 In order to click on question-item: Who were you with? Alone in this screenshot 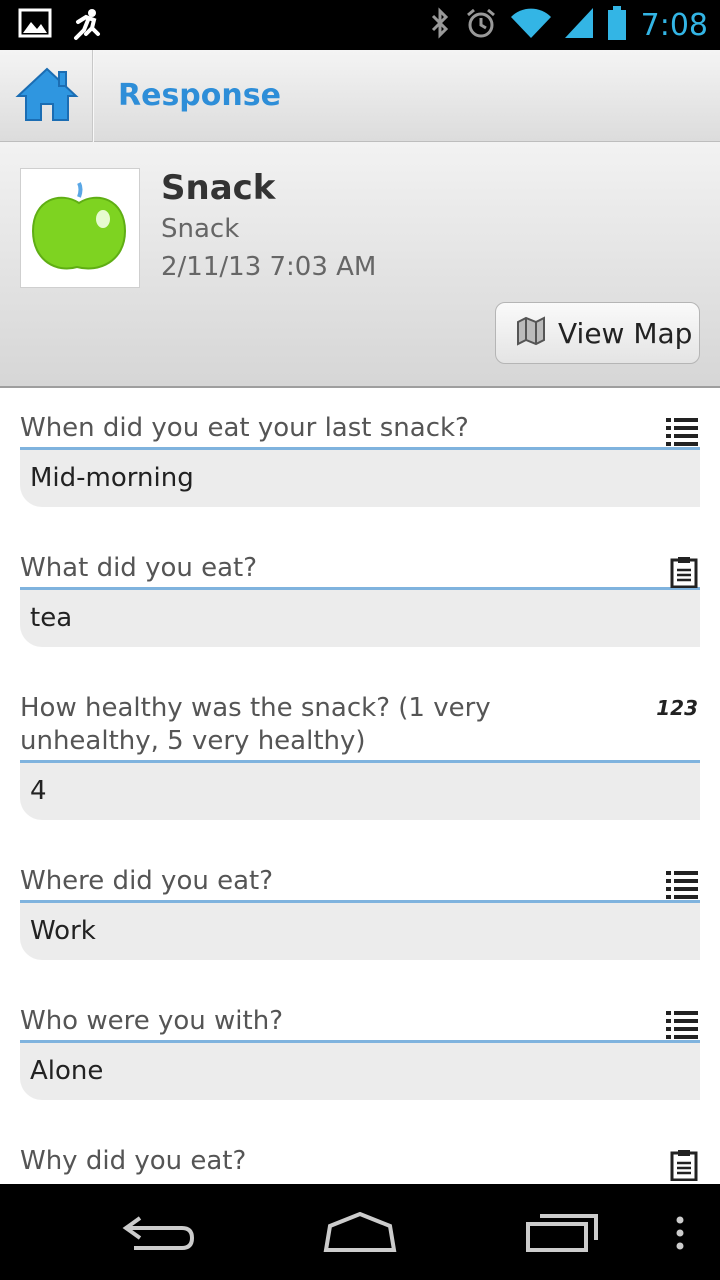, I will do `click(360, 1052)`.